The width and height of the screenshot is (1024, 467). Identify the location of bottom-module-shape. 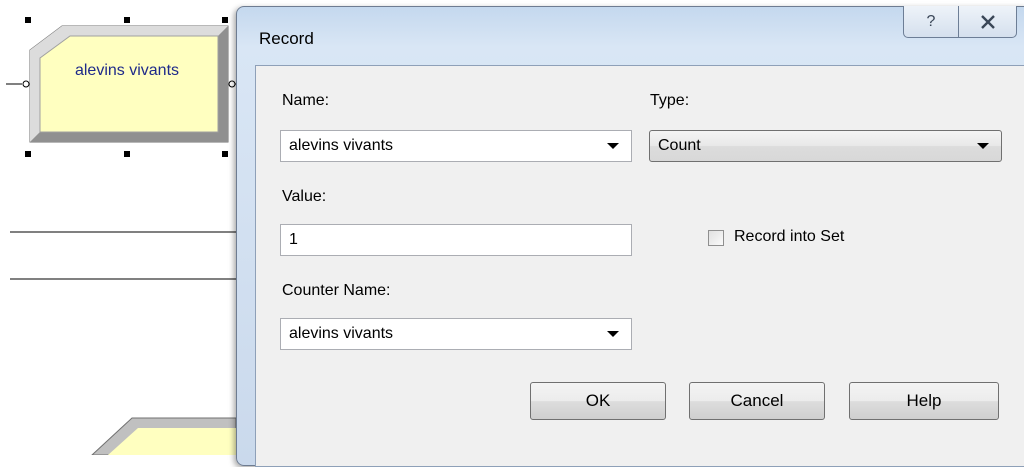
(164, 436).